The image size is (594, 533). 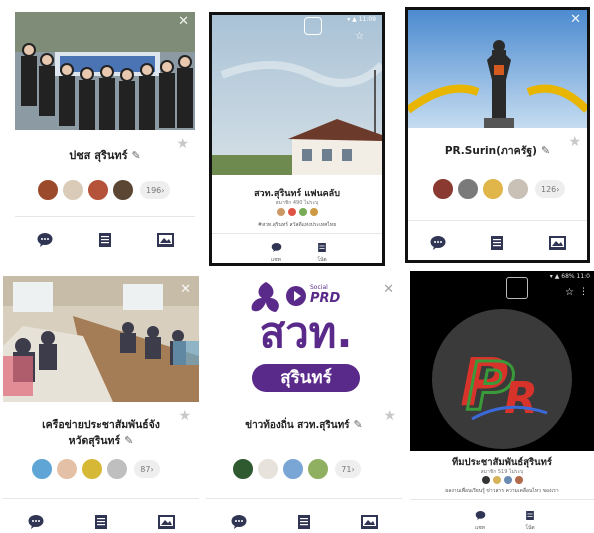 What do you see at coordinates (583, 292) in the screenshot?
I see `more-icon: ⋮` at bounding box center [583, 292].